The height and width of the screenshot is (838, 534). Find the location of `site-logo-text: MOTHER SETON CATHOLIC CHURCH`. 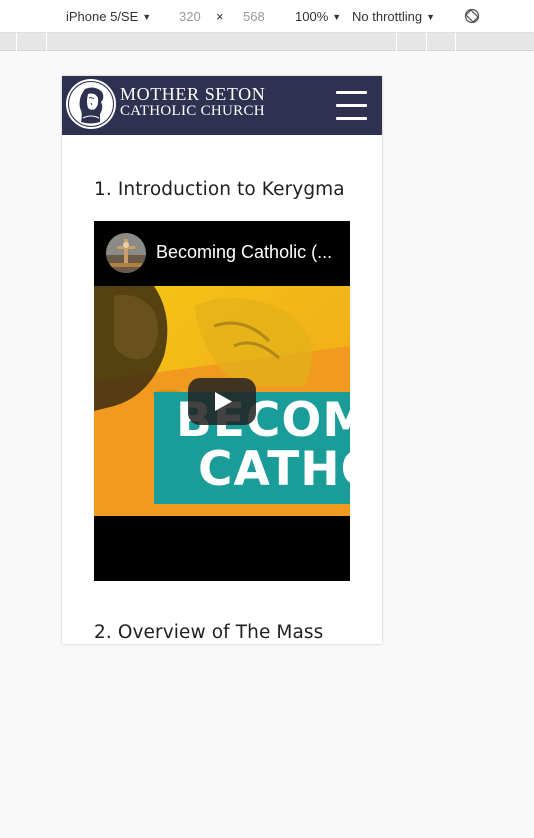

site-logo-text: MOTHER SETON CATHOLIC CHURCH is located at coordinates (192, 102).